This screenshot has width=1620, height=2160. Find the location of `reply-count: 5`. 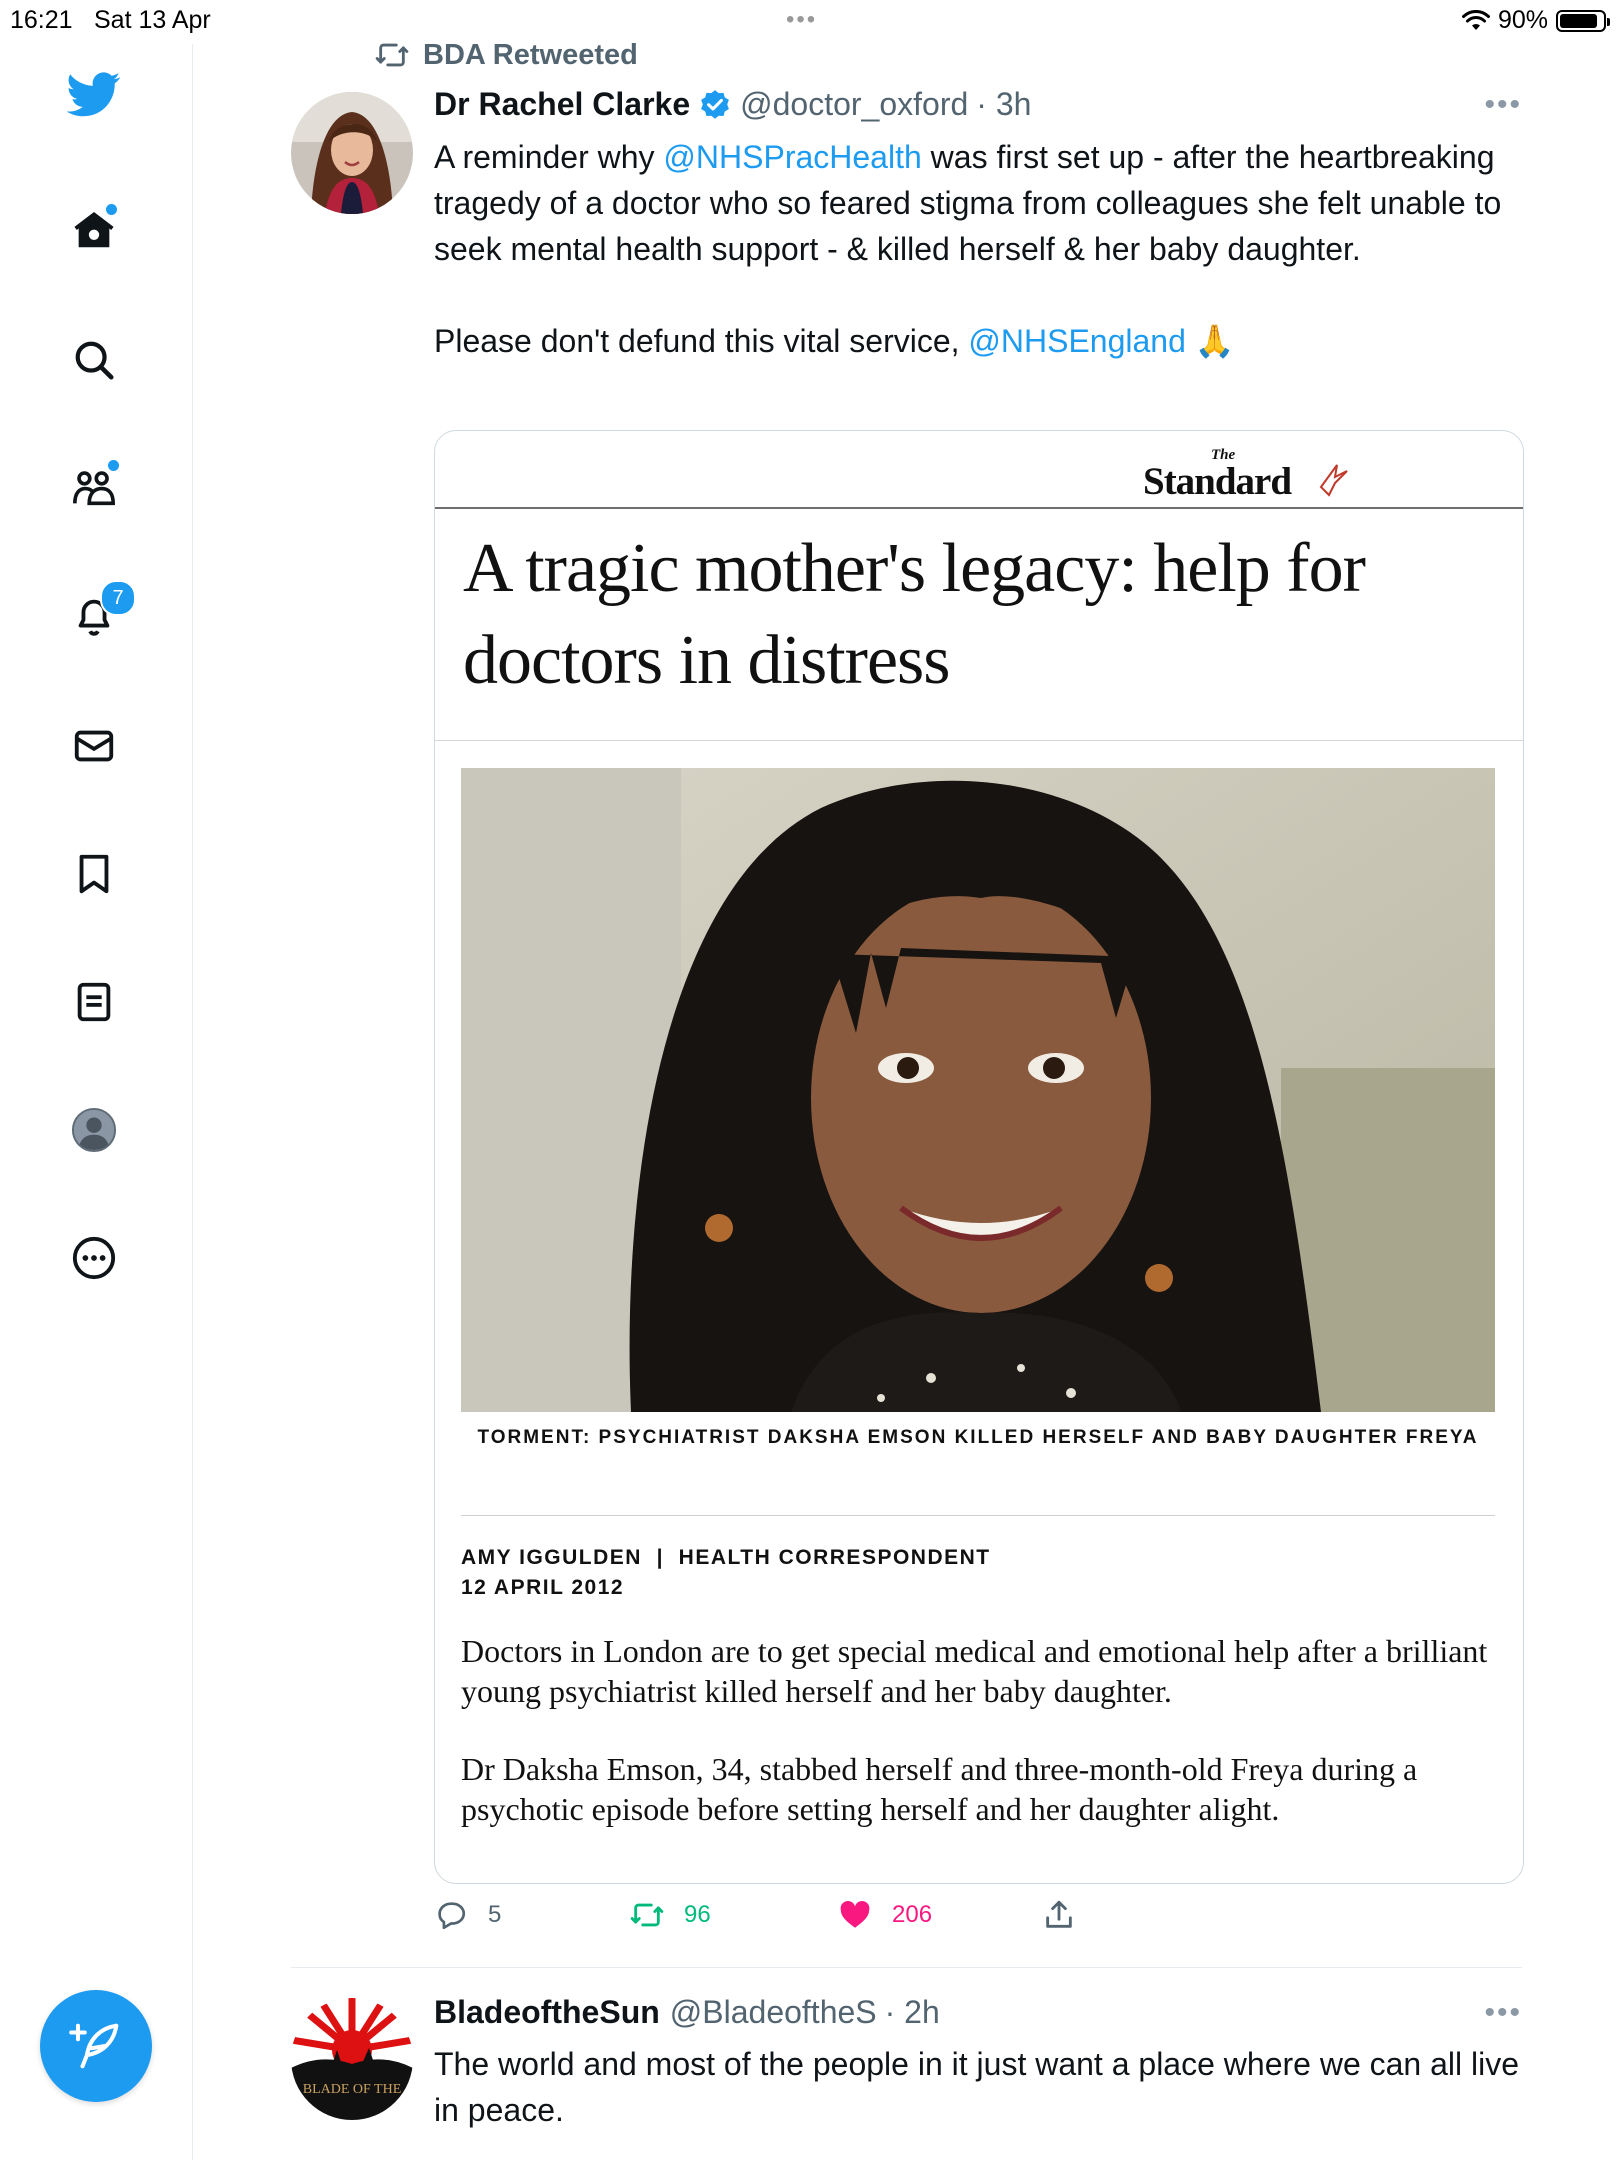

reply-count: 5 is located at coordinates (495, 1914).